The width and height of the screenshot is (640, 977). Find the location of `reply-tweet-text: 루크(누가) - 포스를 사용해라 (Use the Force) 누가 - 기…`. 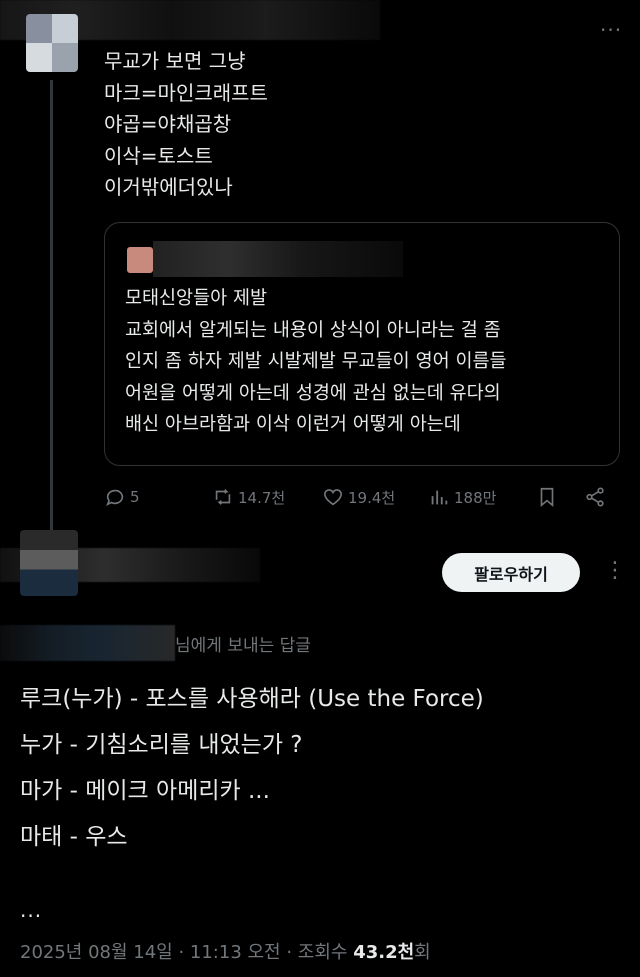

reply-tweet-text: 루크(누가) - 포스를 사용해라 (Use the Force) 누가 - 기… is located at coordinates (252, 768).